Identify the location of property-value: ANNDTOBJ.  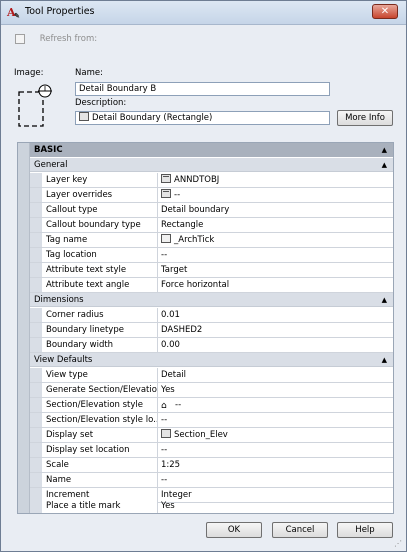
(190, 180).